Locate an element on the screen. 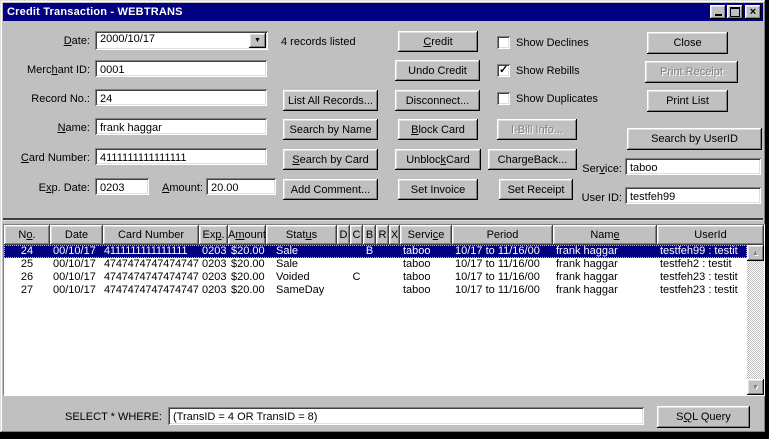 The image size is (769, 439). minimize-button is located at coordinates (718, 12).